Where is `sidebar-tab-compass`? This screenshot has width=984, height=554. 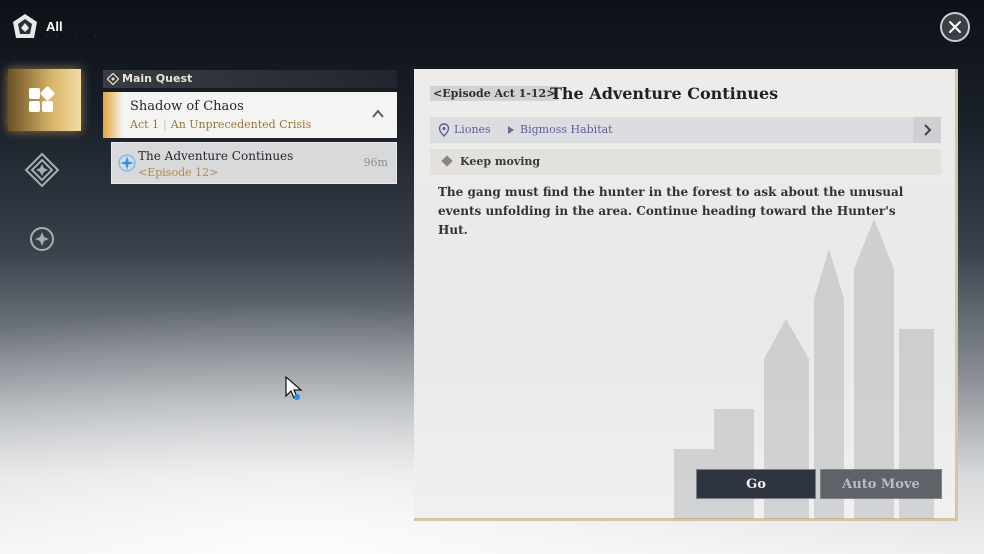 sidebar-tab-compass is located at coordinates (42, 239).